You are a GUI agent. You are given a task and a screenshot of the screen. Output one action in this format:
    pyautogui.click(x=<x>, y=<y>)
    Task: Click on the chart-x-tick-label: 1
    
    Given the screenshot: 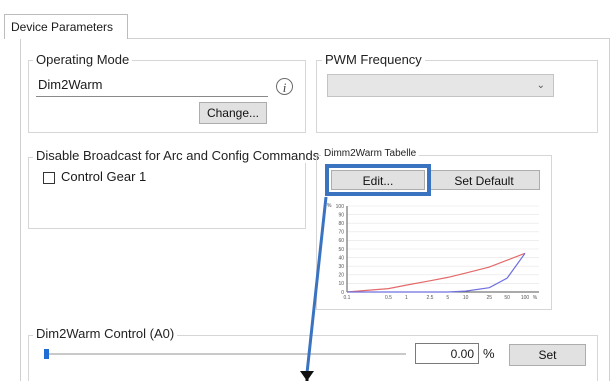 What is the action you would take?
    pyautogui.click(x=406, y=298)
    